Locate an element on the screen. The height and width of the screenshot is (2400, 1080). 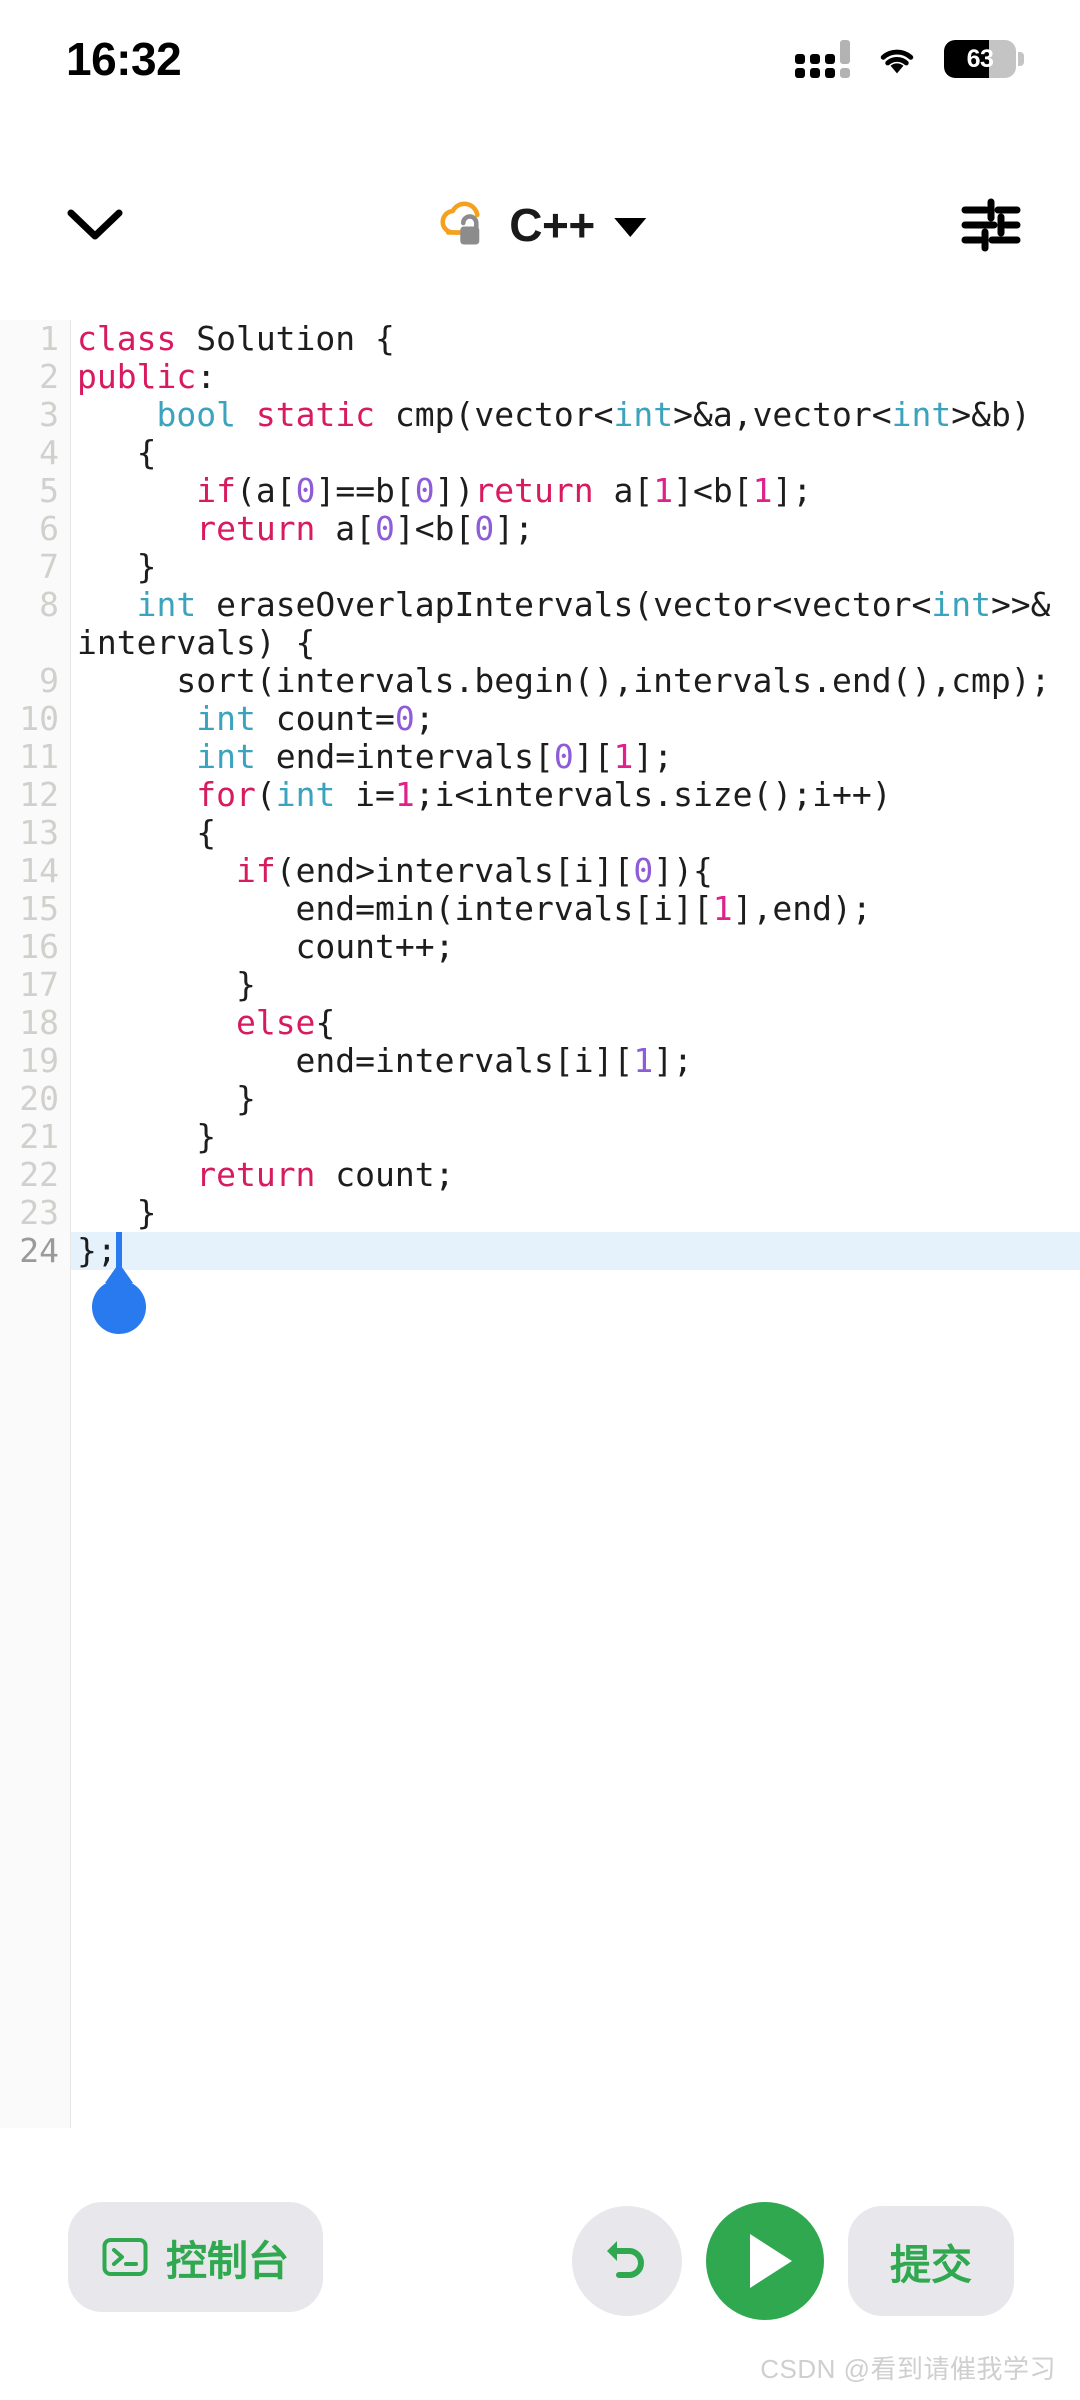
status-icons: 63 is located at coordinates (909, 59).